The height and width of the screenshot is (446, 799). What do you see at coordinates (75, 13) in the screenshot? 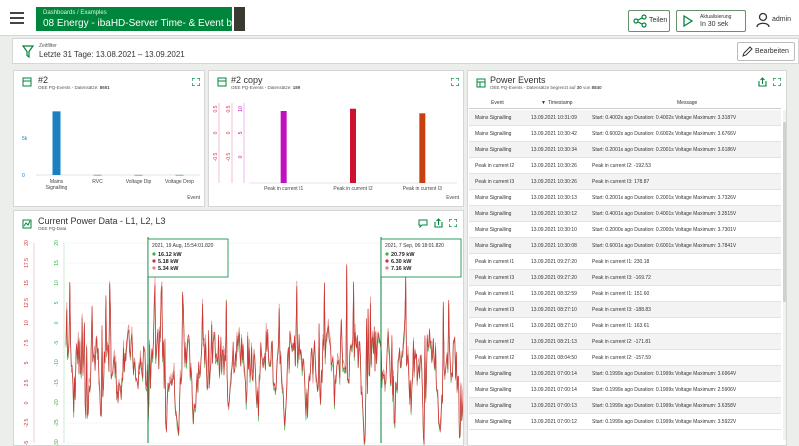
I see `breadcrumb: Dashboards / Examples` at bounding box center [75, 13].